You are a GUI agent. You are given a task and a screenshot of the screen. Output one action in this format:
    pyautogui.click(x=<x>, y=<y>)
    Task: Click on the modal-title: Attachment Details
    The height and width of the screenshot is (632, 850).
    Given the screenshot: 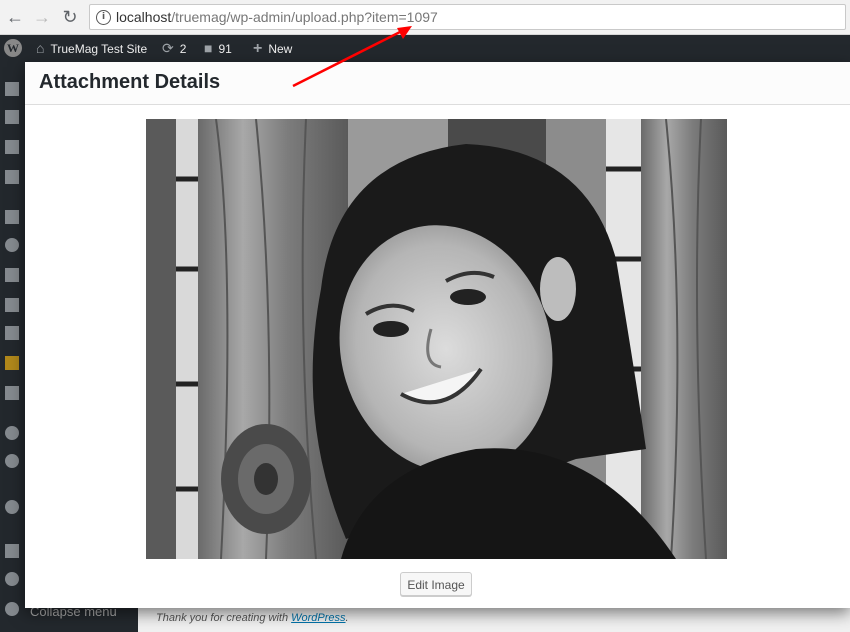 What is the action you would take?
    pyautogui.click(x=130, y=82)
    